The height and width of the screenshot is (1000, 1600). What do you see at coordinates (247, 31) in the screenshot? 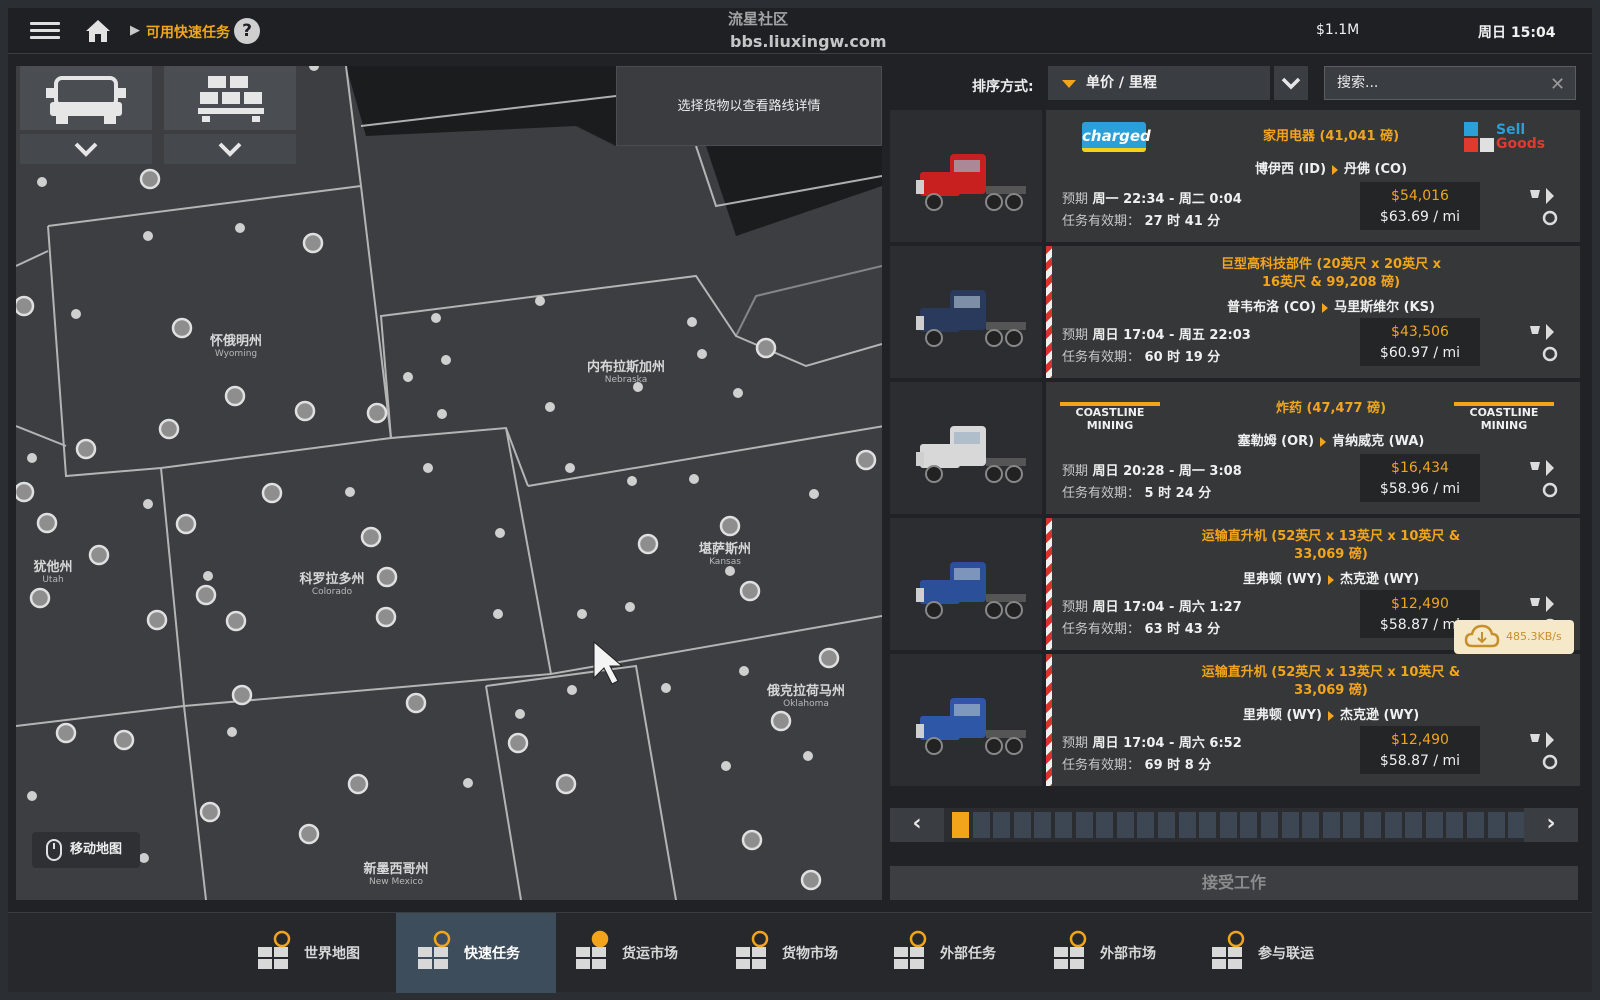
I see `help-icon: ?` at bounding box center [247, 31].